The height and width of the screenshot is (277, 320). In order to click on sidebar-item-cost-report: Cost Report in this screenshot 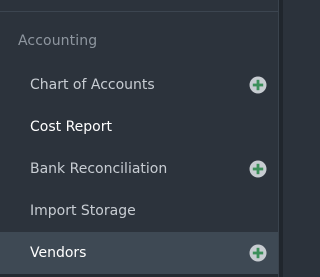, I will do `click(139, 127)`.